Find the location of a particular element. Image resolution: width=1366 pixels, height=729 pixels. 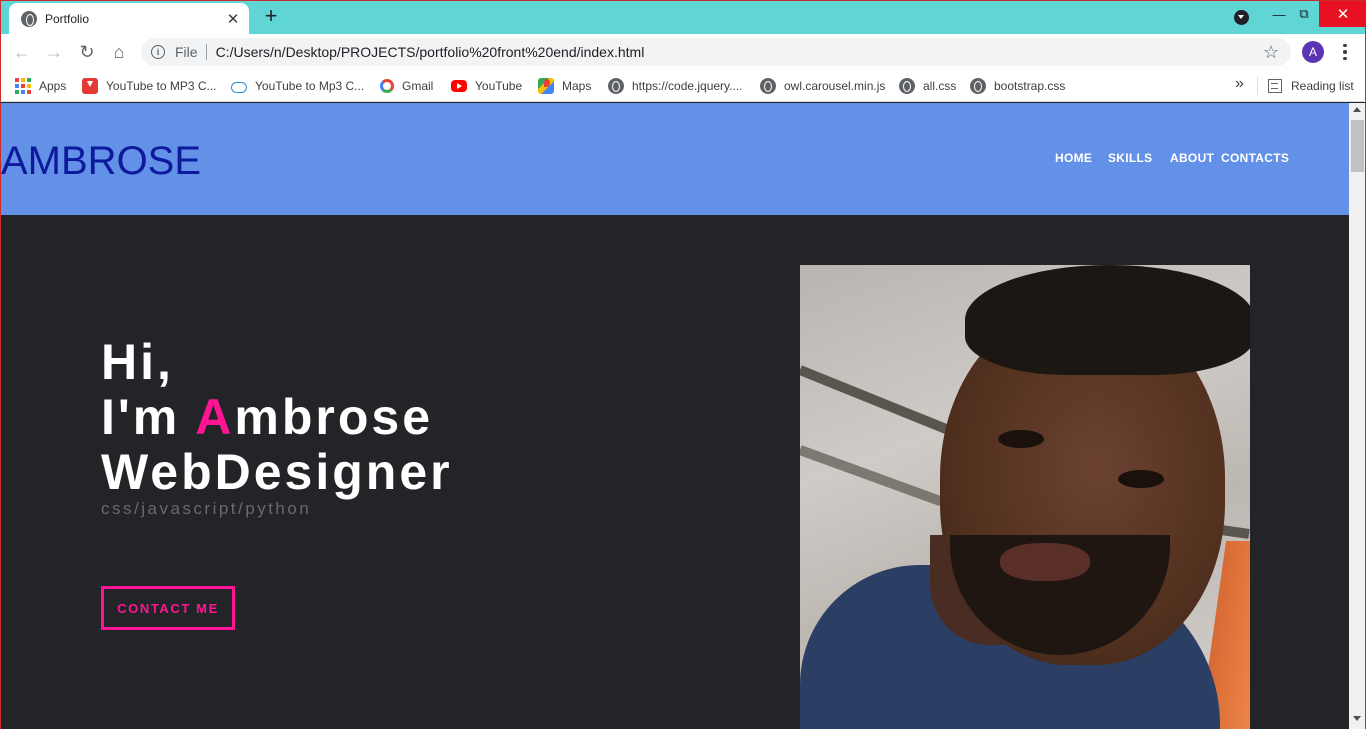

window-close-button: ✕ is located at coordinates (1342, 14).